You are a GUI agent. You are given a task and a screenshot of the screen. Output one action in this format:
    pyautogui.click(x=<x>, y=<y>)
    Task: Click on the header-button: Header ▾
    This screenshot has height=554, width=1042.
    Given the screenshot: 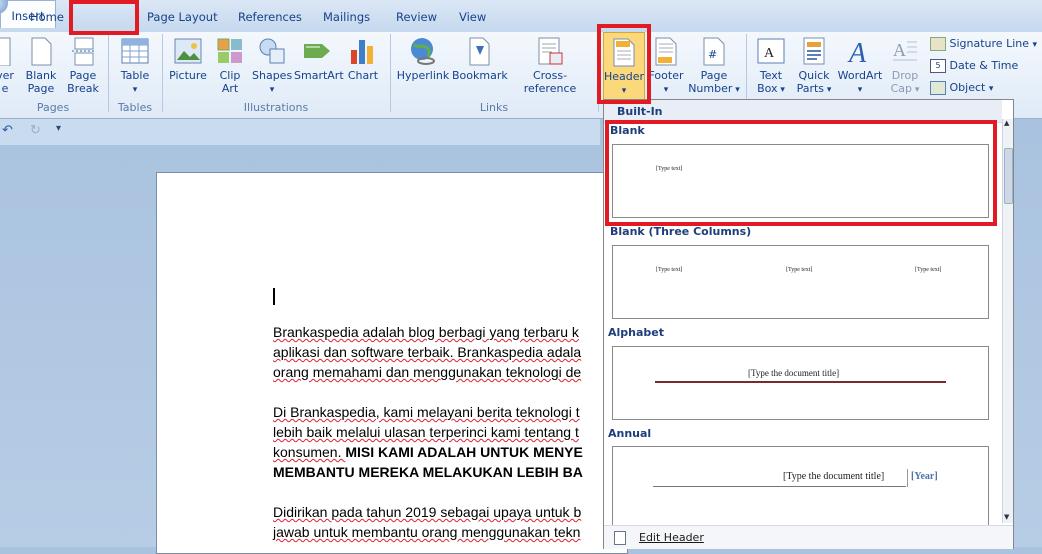 What is the action you would take?
    pyautogui.click(x=624, y=66)
    